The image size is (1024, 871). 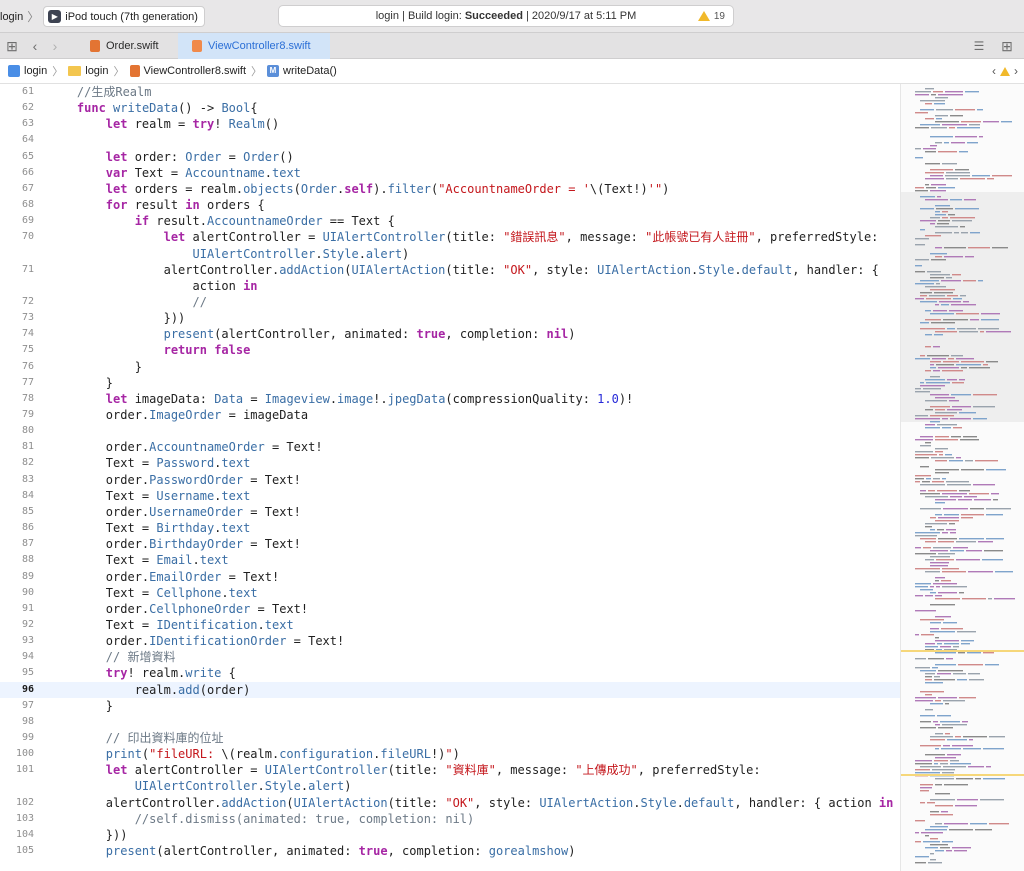 I want to click on code-line: // 新增資料, so click(x=112, y=657).